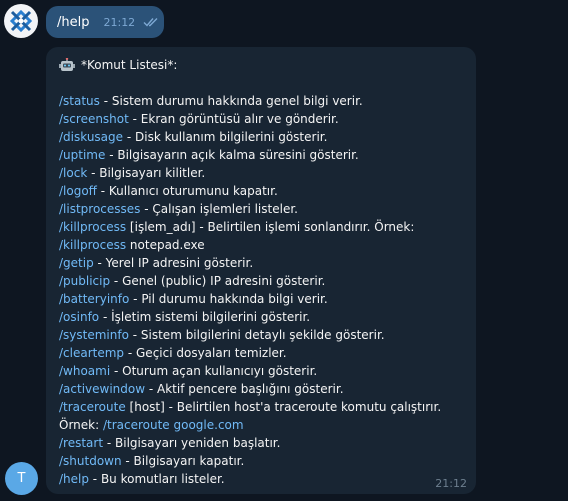  What do you see at coordinates (218, 281) in the screenshot?
I see `command-description: - Genel (public) IP adresini gösterir.` at bounding box center [218, 281].